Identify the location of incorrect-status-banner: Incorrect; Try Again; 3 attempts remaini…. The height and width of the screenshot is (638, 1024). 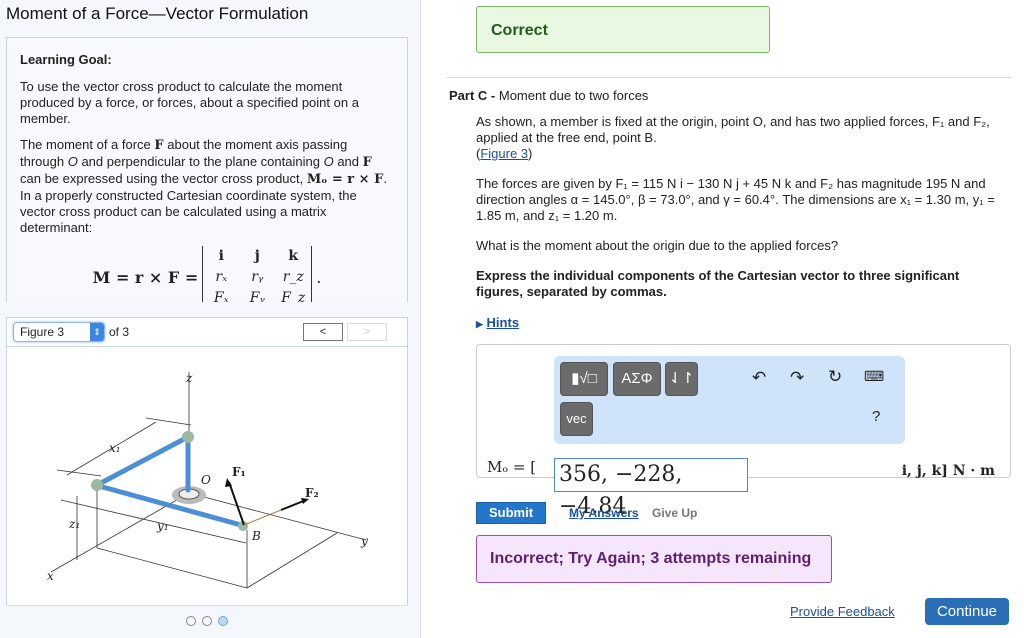
(654, 559).